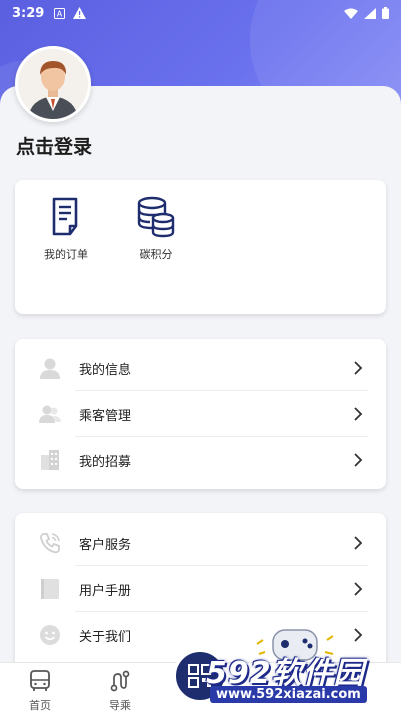  I want to click on carbon-points-button: 碳积分, so click(156, 229).